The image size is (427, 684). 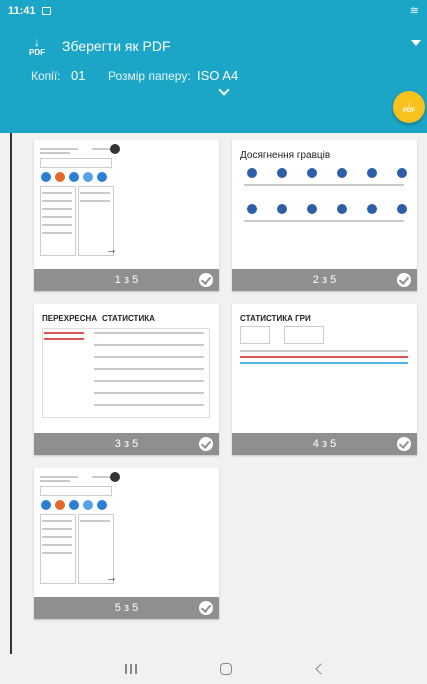 What do you see at coordinates (213, 669) in the screenshot?
I see `system-nav-bar` at bounding box center [213, 669].